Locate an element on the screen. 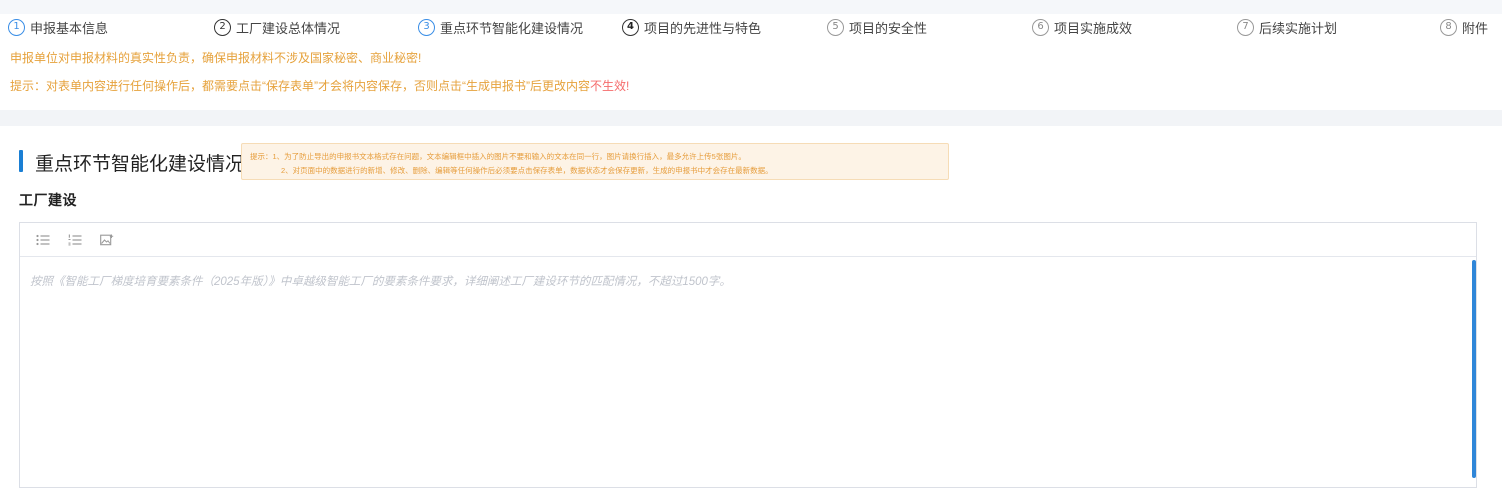  step-label: 项目实施成效 is located at coordinates (1093, 28).